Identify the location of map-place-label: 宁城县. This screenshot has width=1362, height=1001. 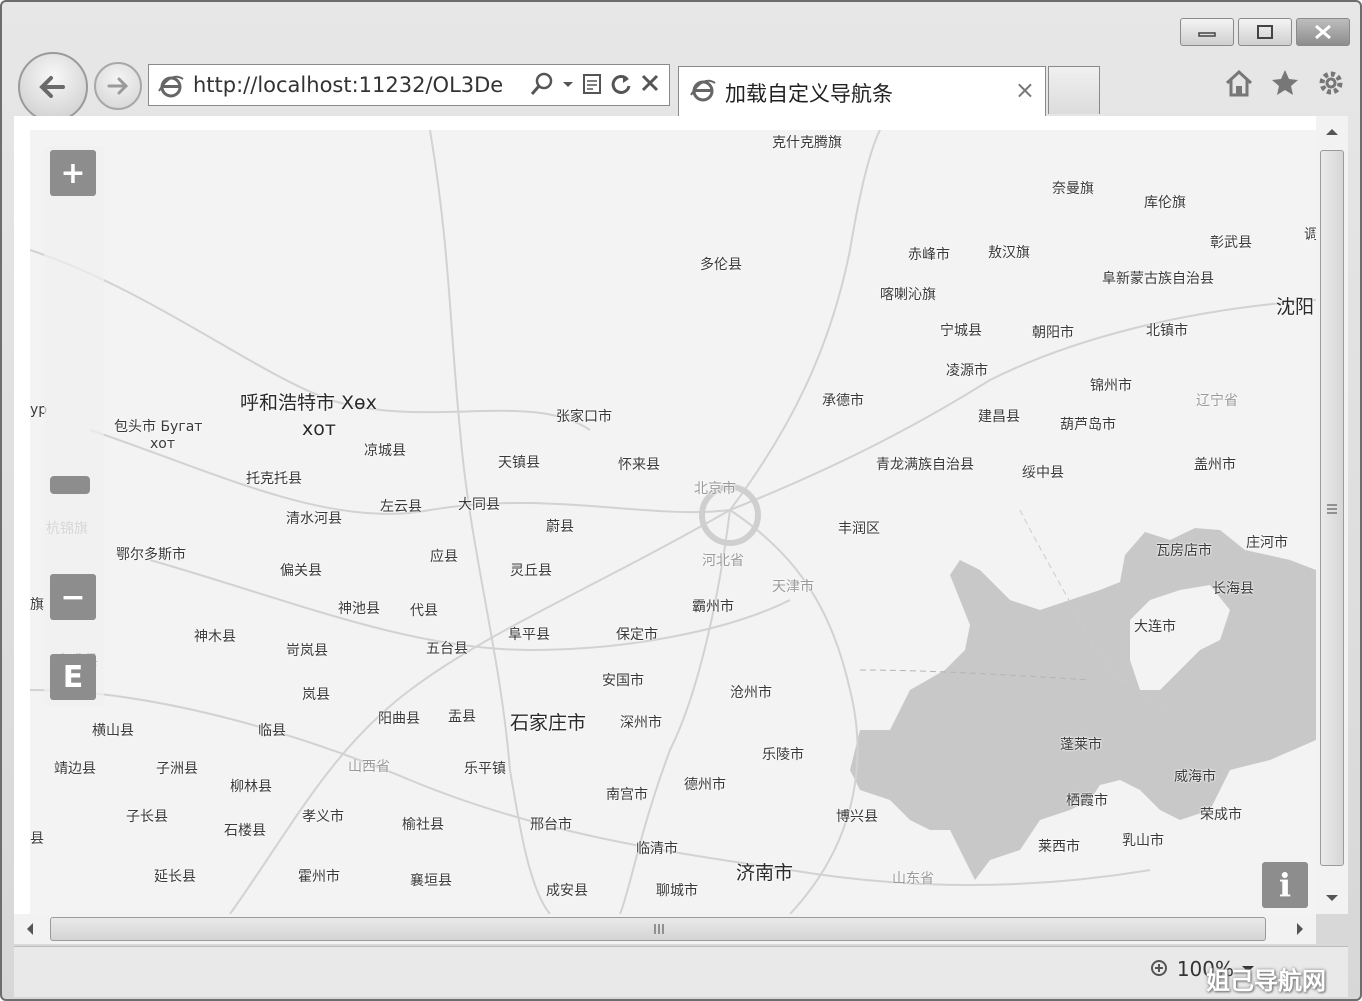
(961, 331).